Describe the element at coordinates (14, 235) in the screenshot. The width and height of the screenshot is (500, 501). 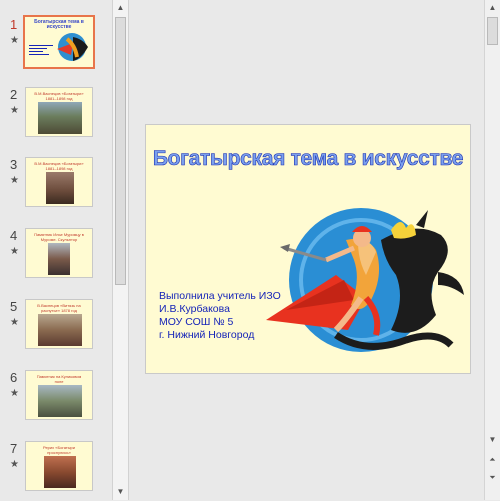
I see `slide-number: 4` at that location.